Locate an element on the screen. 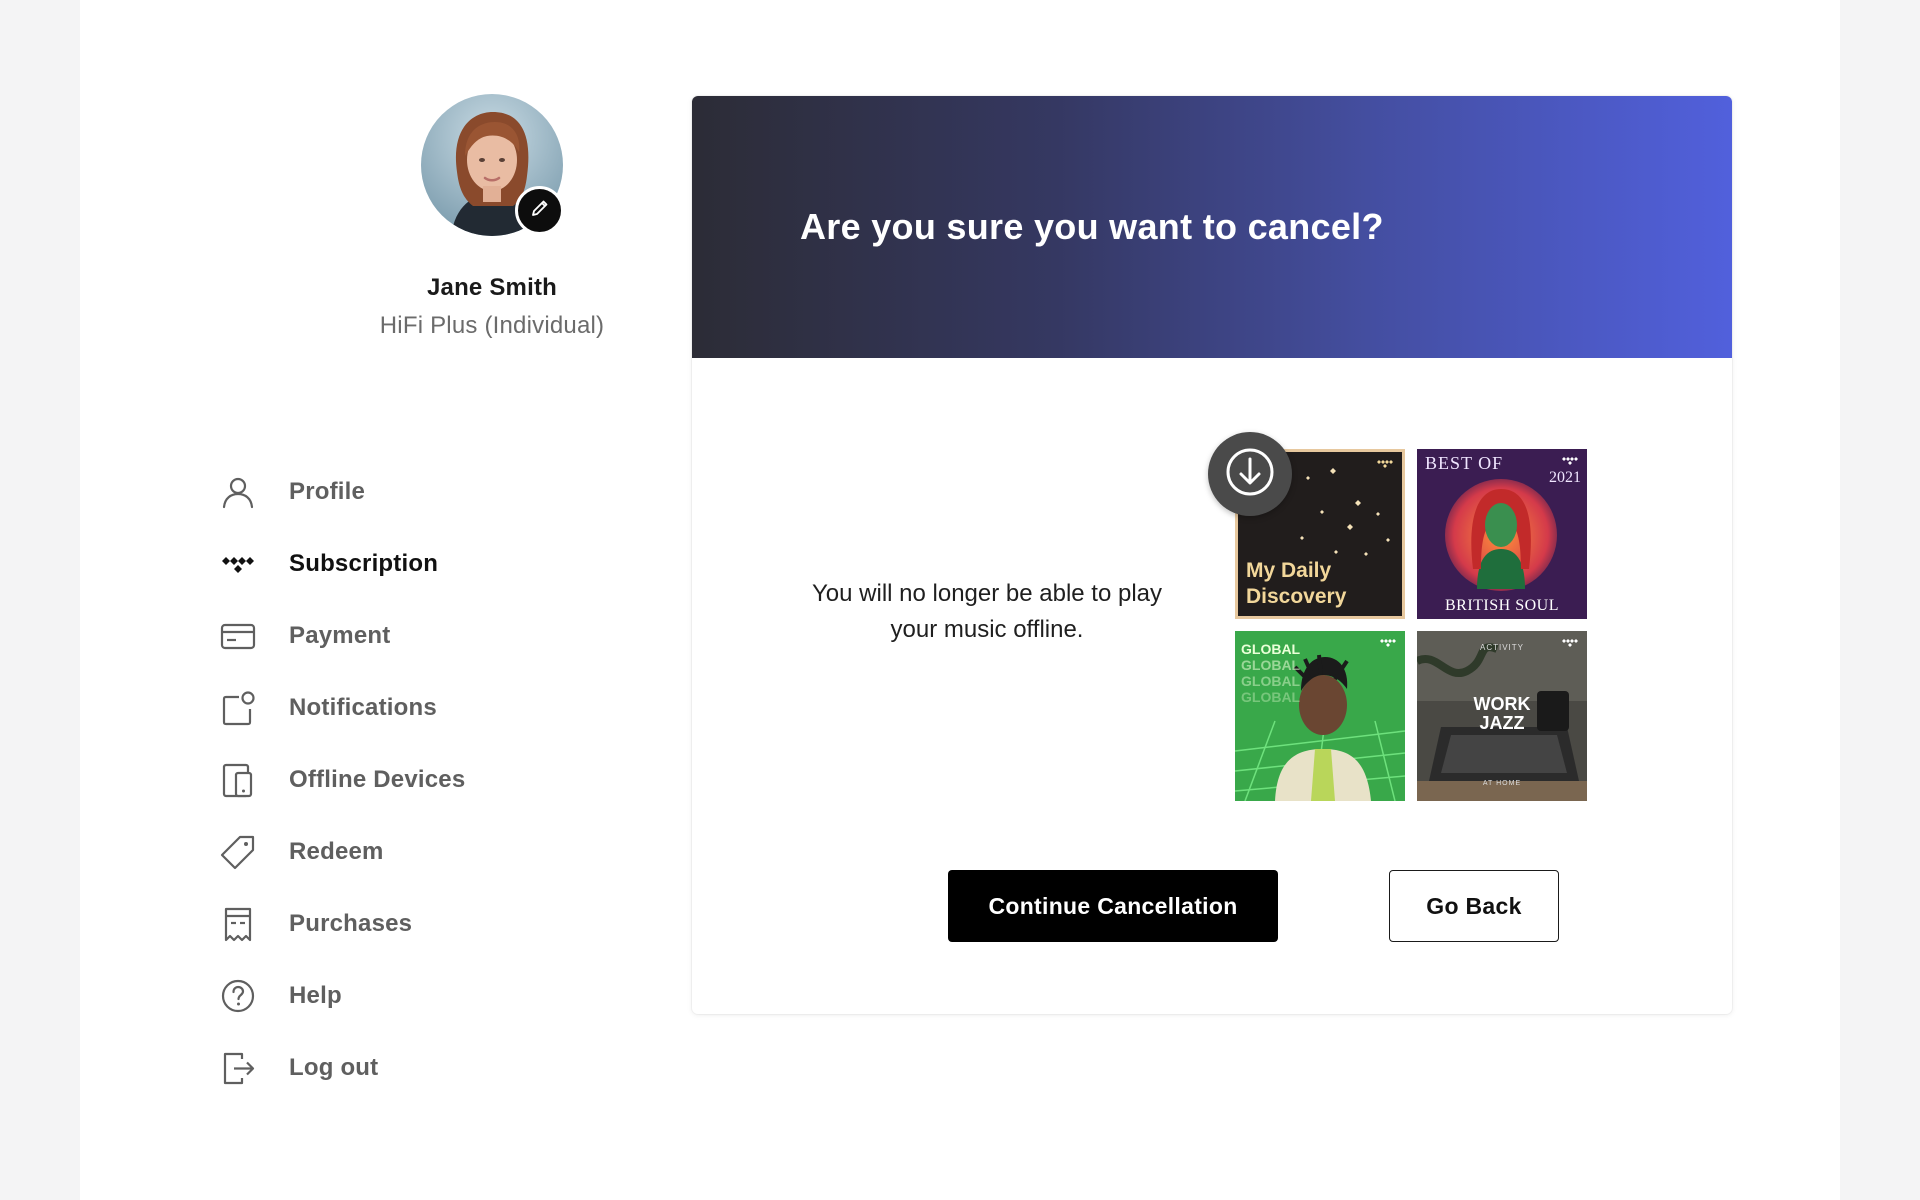 Image resolution: width=1920 pixels, height=1200 pixels. nav-item-help: Help is located at coordinates (380, 996).